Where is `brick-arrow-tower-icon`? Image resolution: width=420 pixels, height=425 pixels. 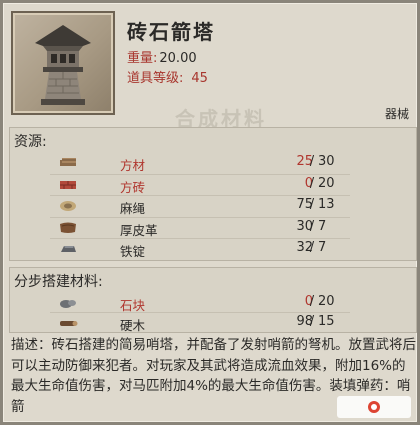
brick-arrow-tower-icon is located at coordinates (63, 65).